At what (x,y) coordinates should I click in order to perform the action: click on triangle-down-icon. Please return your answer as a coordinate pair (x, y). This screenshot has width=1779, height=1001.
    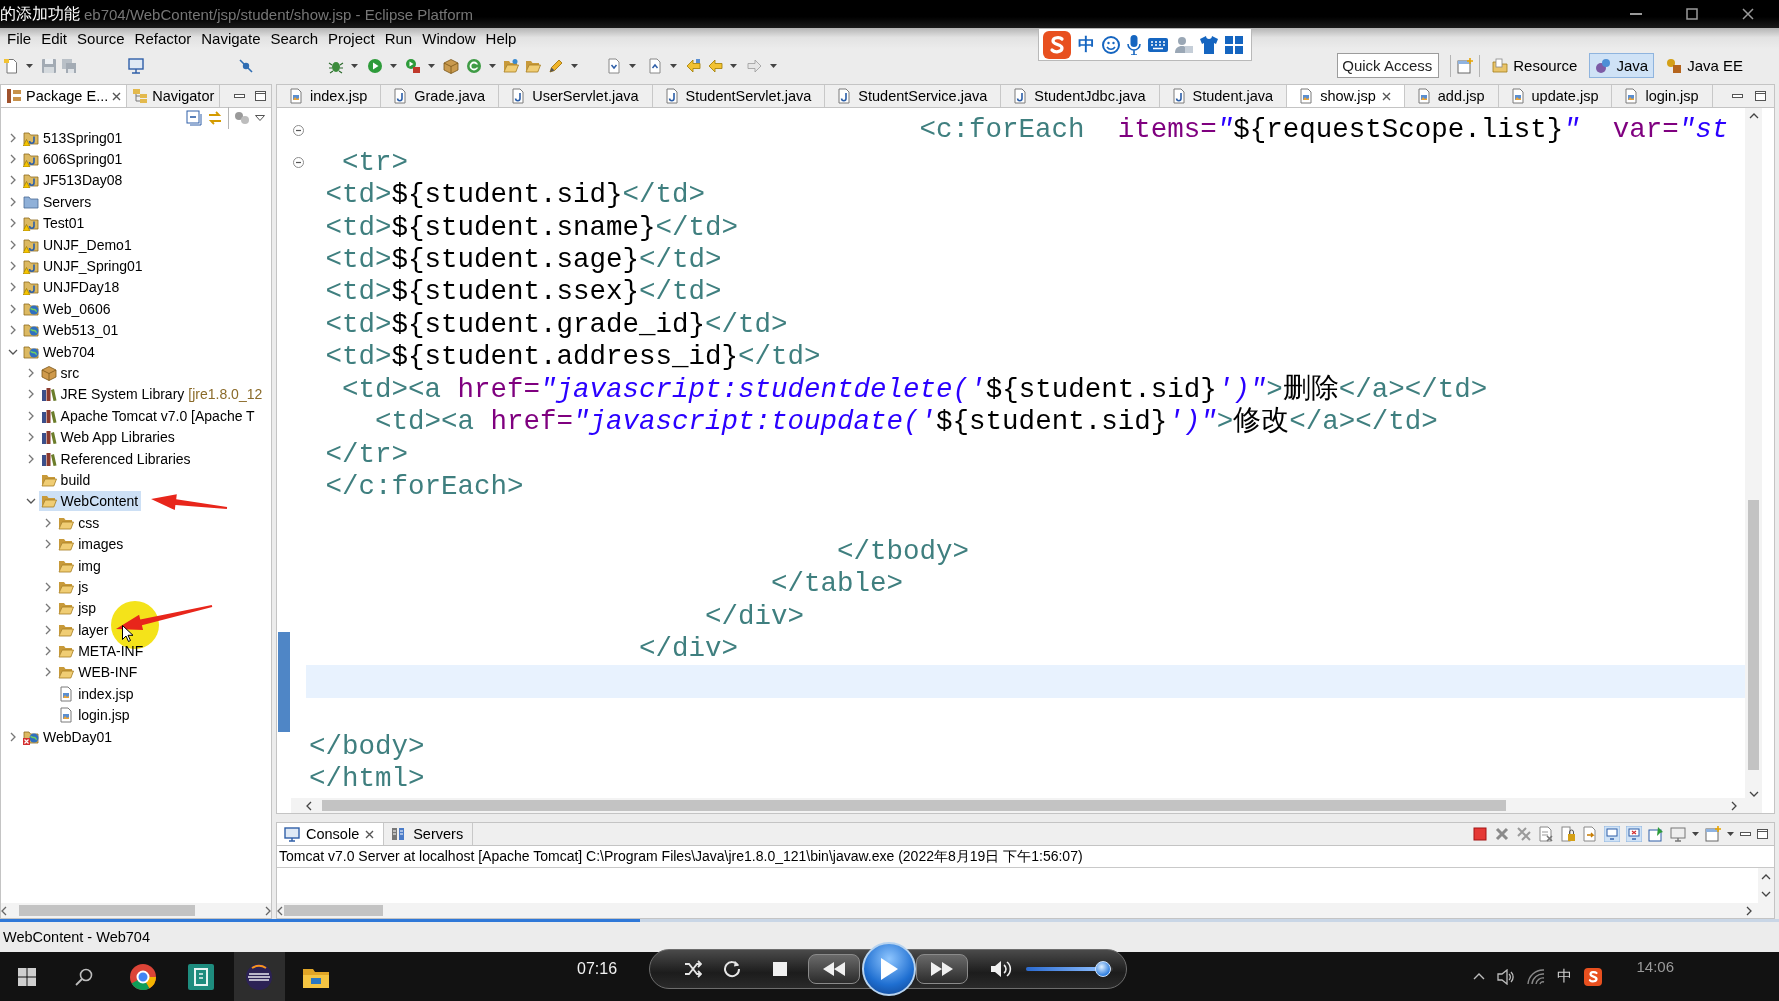
    Looking at the image, I should click on (260, 117).